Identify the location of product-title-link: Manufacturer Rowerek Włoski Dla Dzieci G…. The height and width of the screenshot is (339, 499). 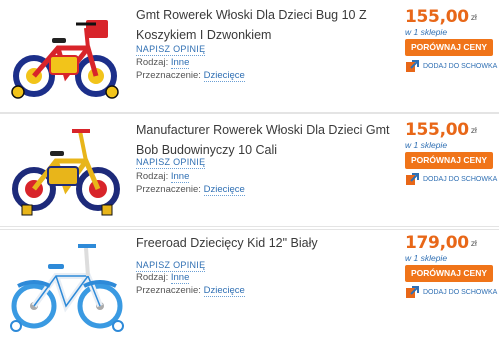
(263, 140).